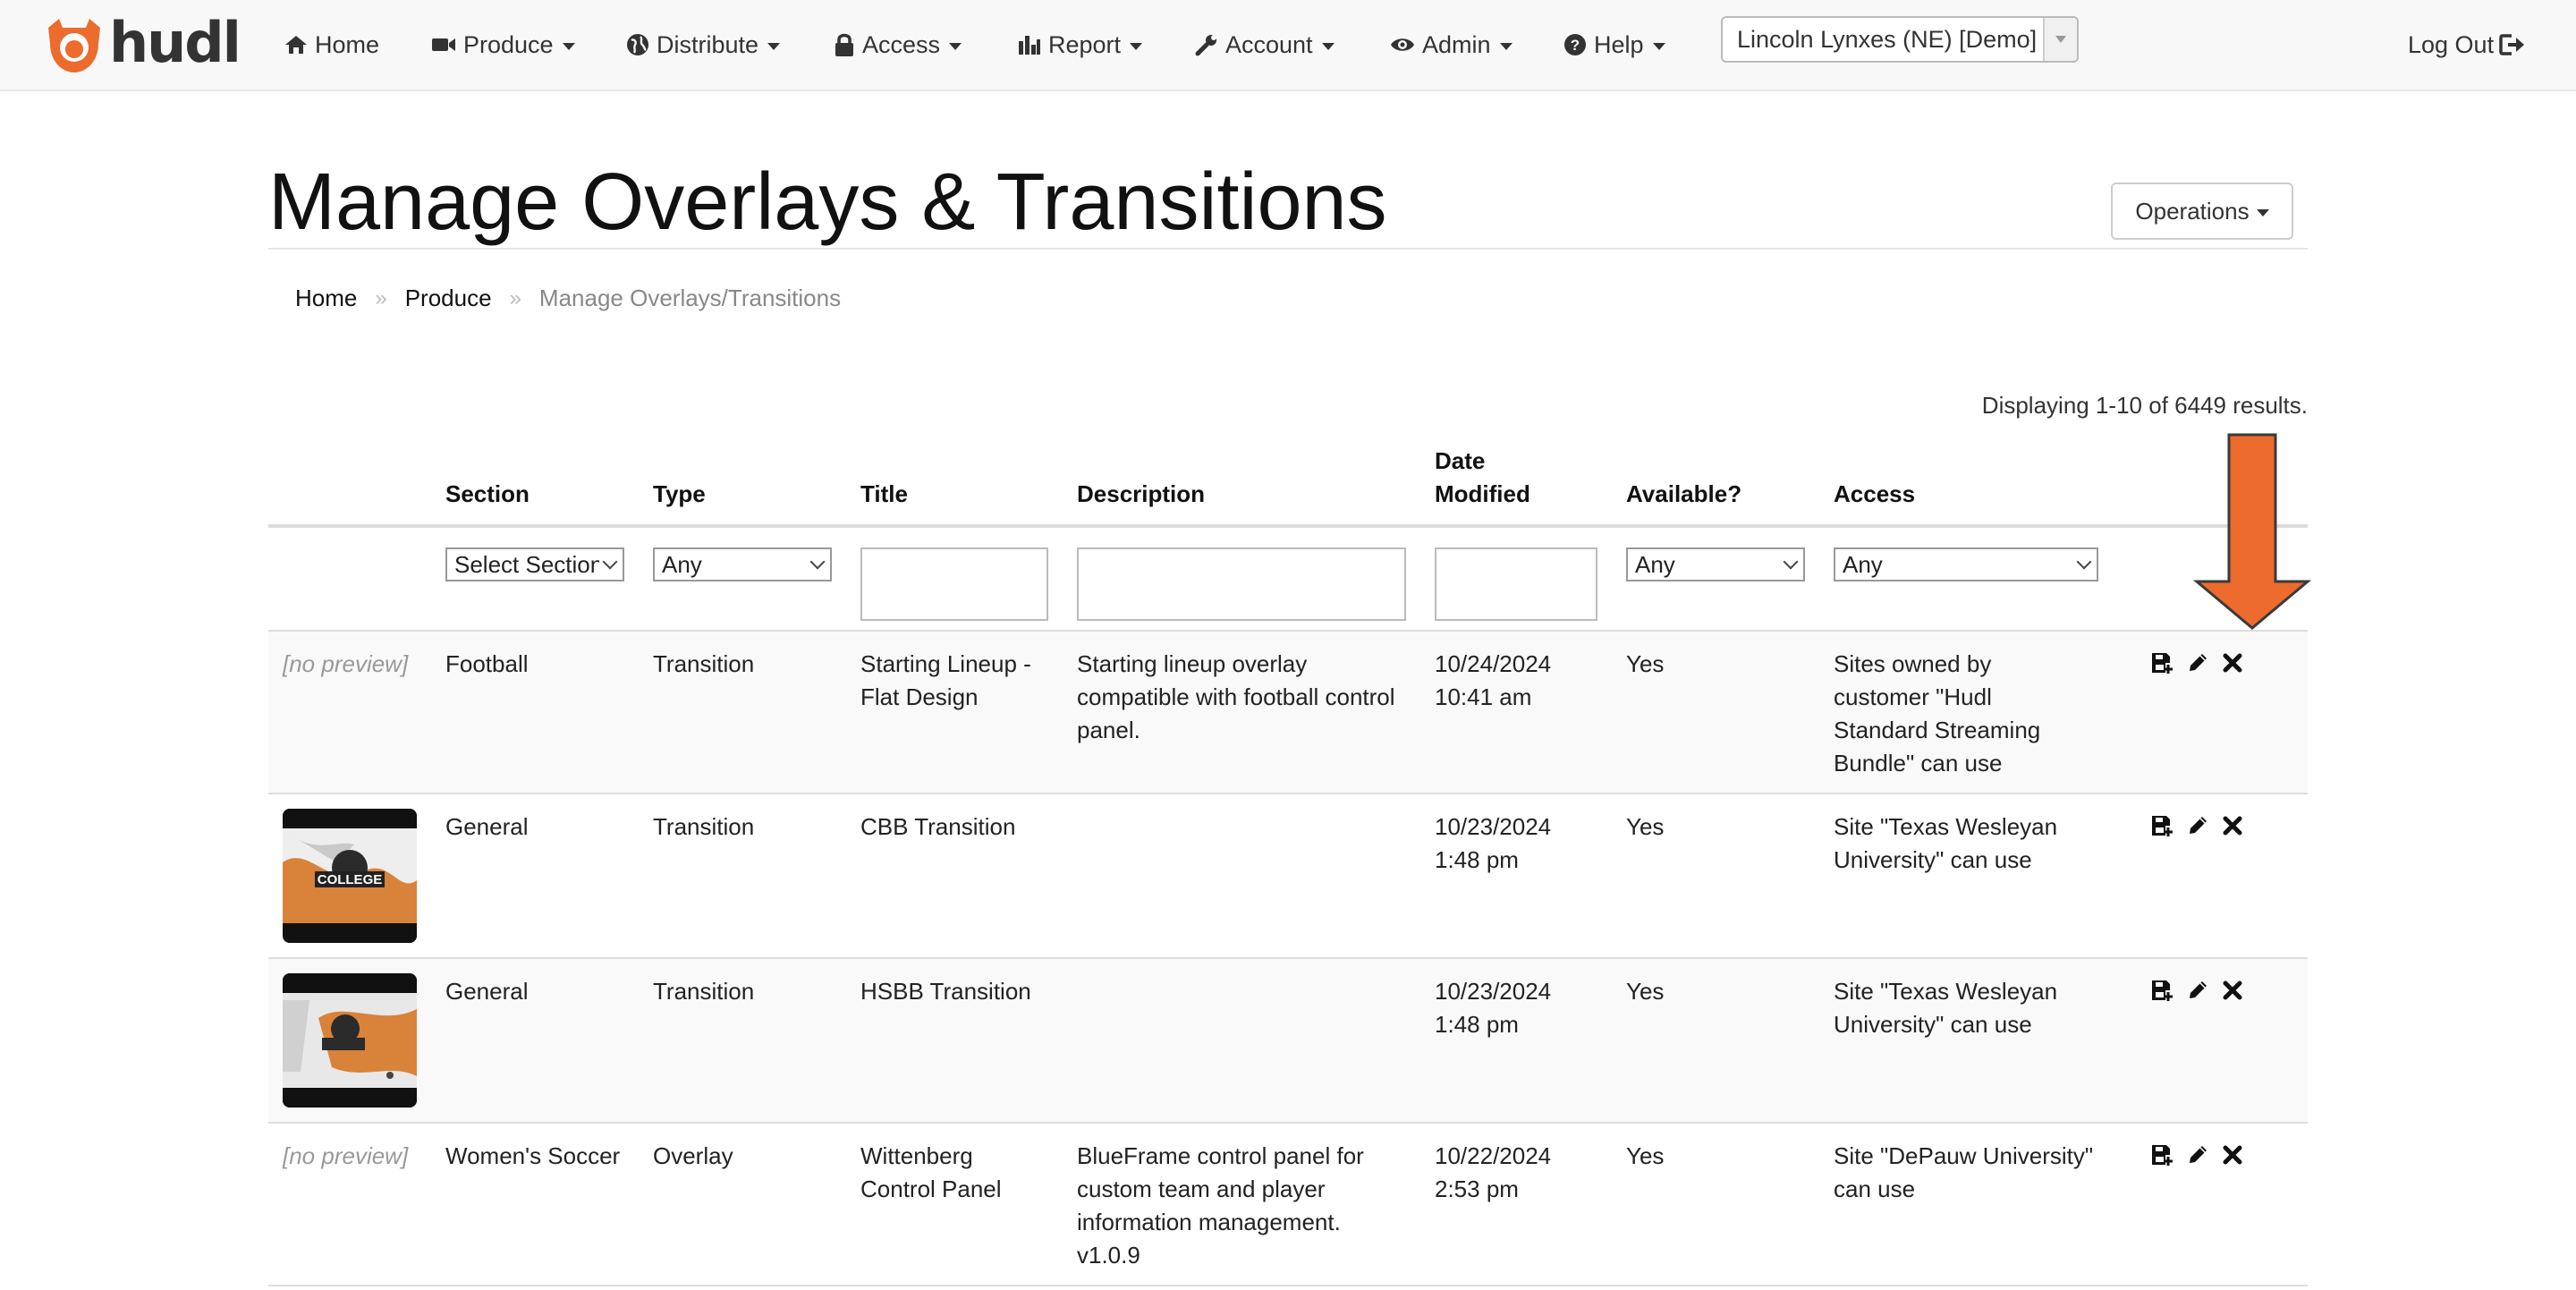 The height and width of the screenshot is (1290, 2576). What do you see at coordinates (1493, 991) in the screenshot?
I see `cell-date: 10/23/2024` at bounding box center [1493, 991].